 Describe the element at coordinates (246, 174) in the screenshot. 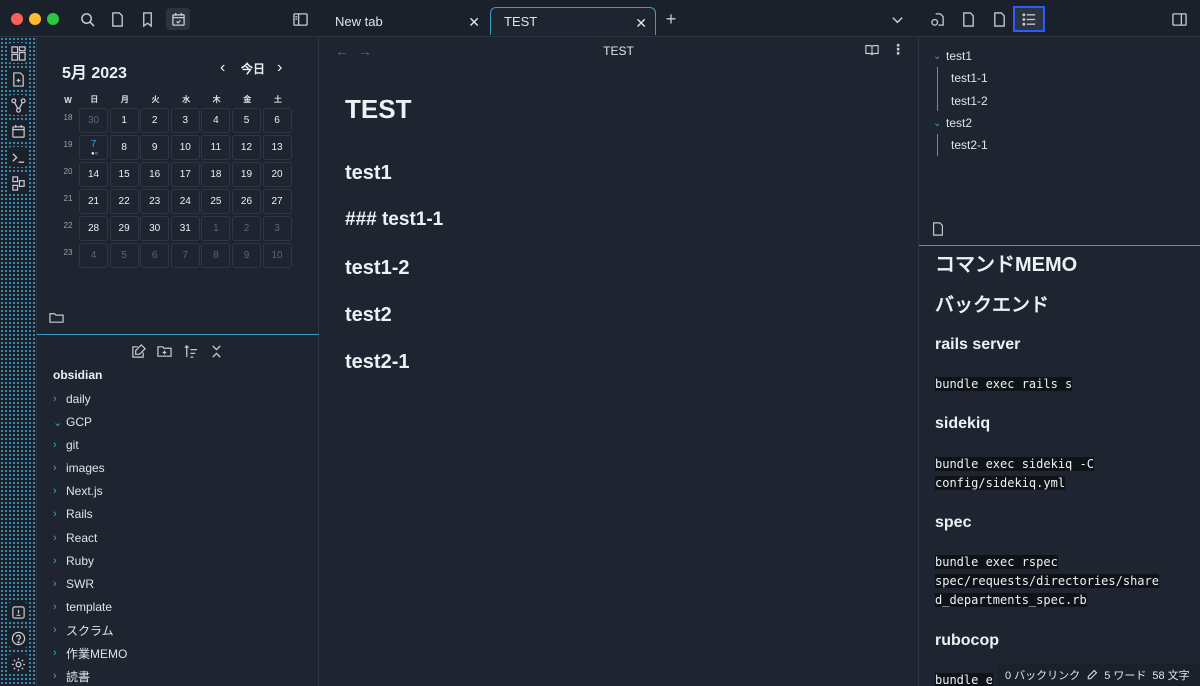

I see `calendar-day: 19` at that location.